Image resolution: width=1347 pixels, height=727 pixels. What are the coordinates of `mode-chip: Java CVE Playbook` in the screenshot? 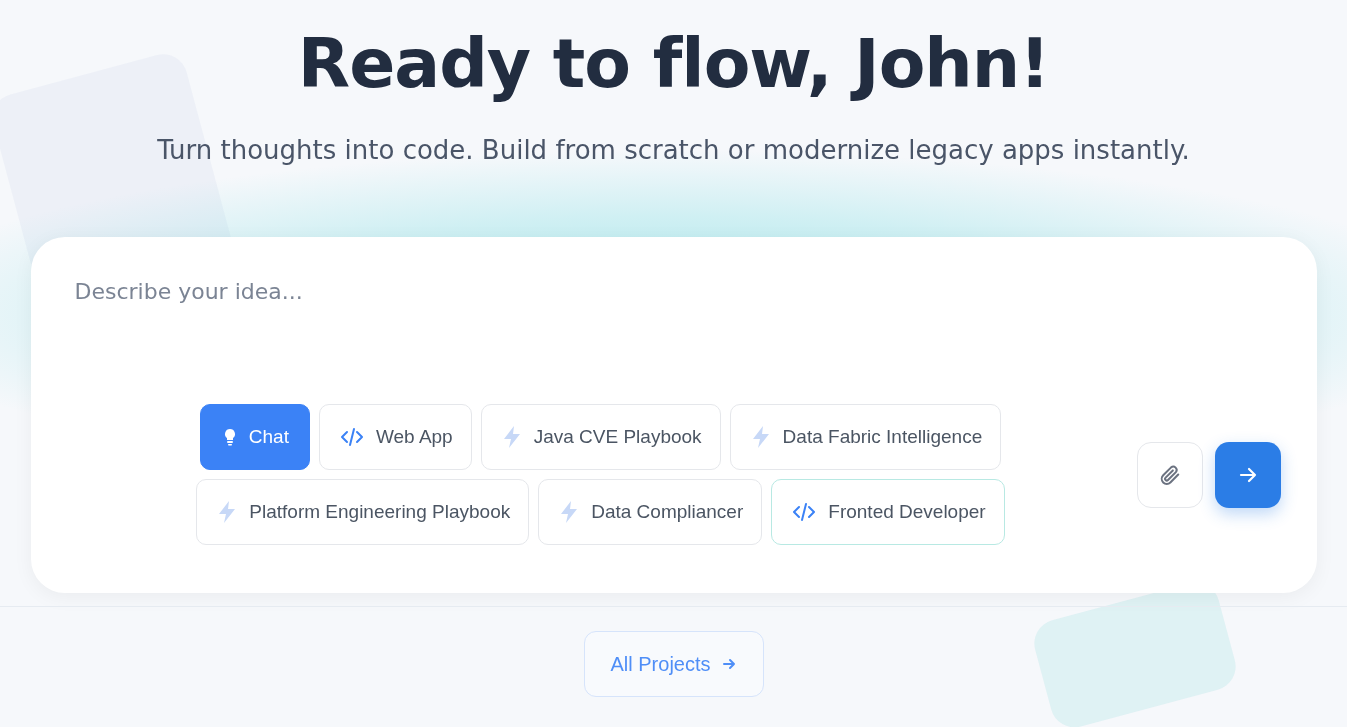 It's located at (600, 437).